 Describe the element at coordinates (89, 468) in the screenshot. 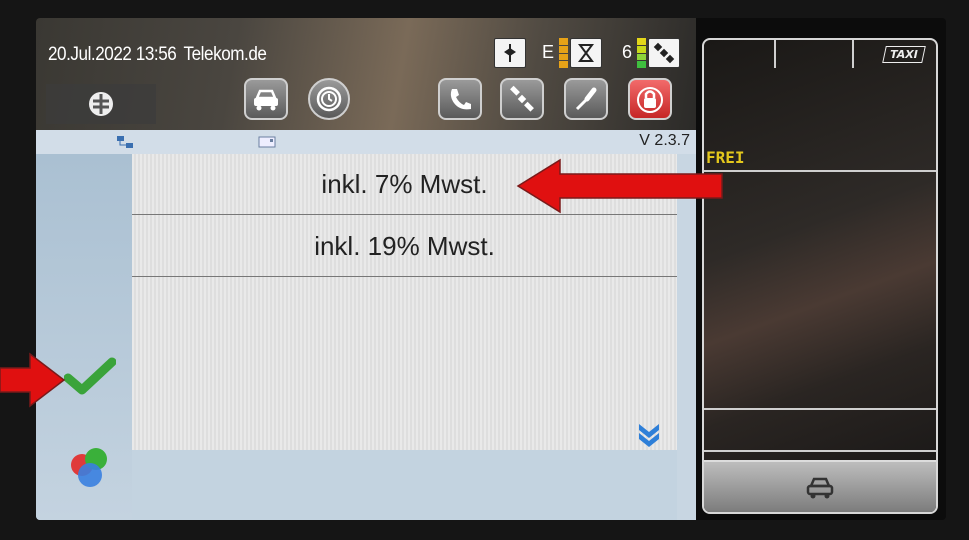

I see `color-circles-icon` at that location.